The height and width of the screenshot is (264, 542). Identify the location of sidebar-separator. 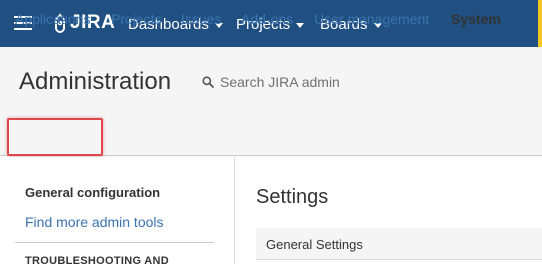
(114, 242).